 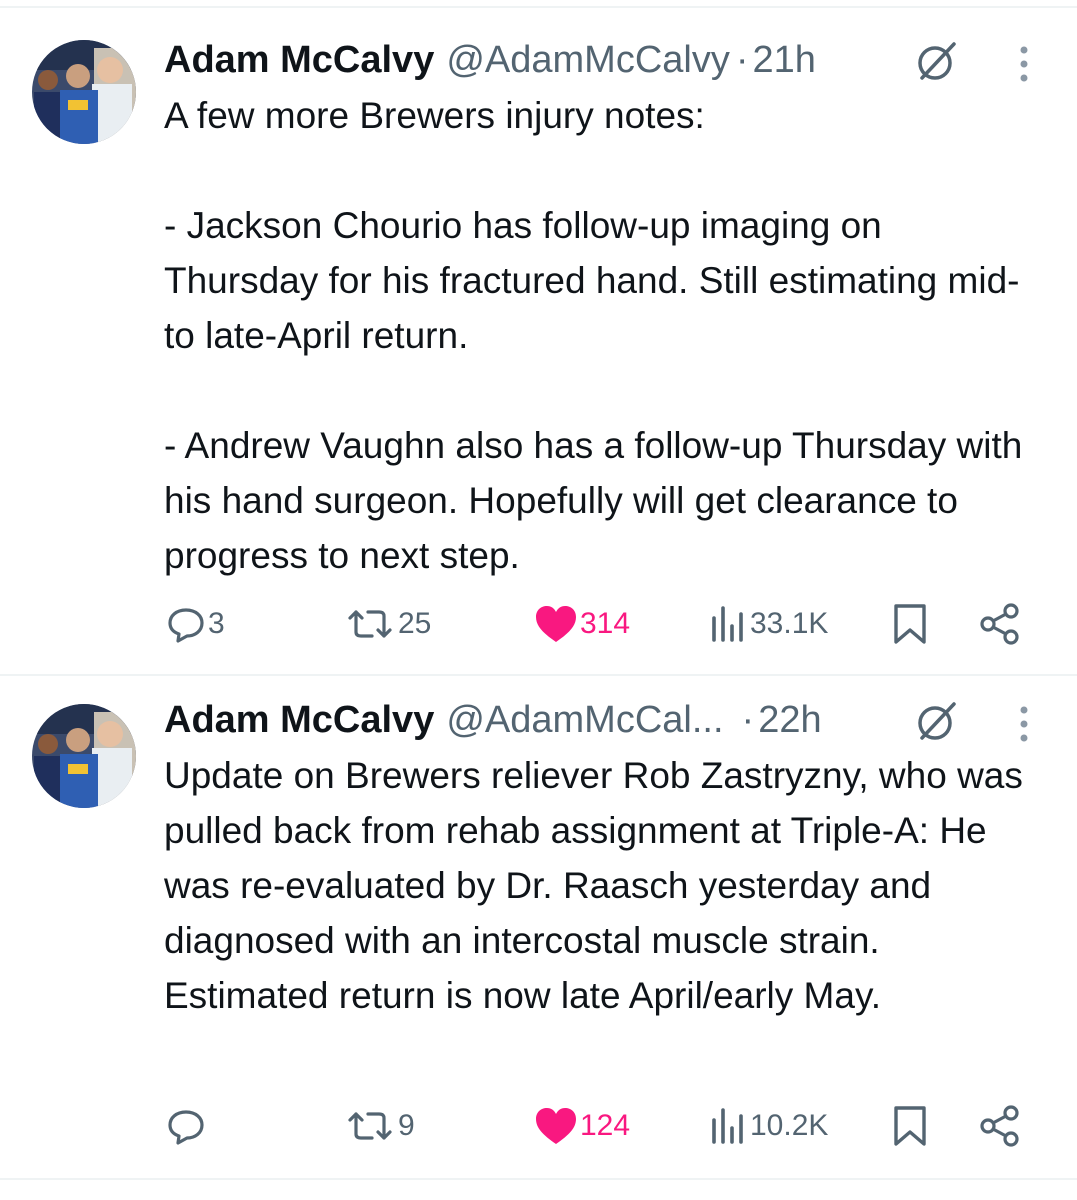 What do you see at coordinates (415, 623) in the screenshot?
I see `repost-count: 25` at bounding box center [415, 623].